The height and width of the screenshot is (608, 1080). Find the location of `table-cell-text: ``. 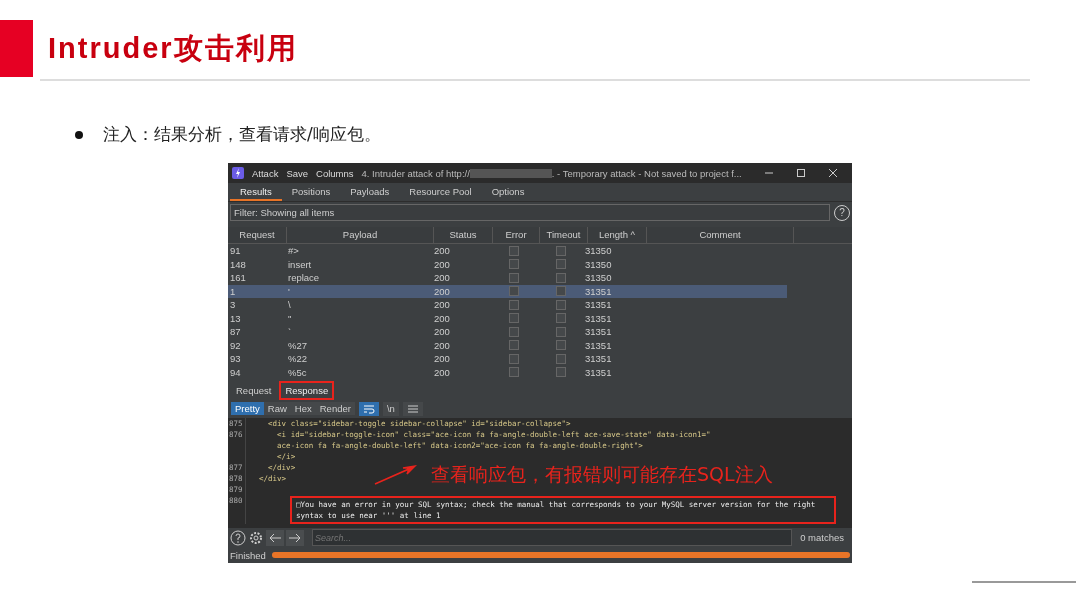

table-cell-text: ` is located at coordinates (290, 332).